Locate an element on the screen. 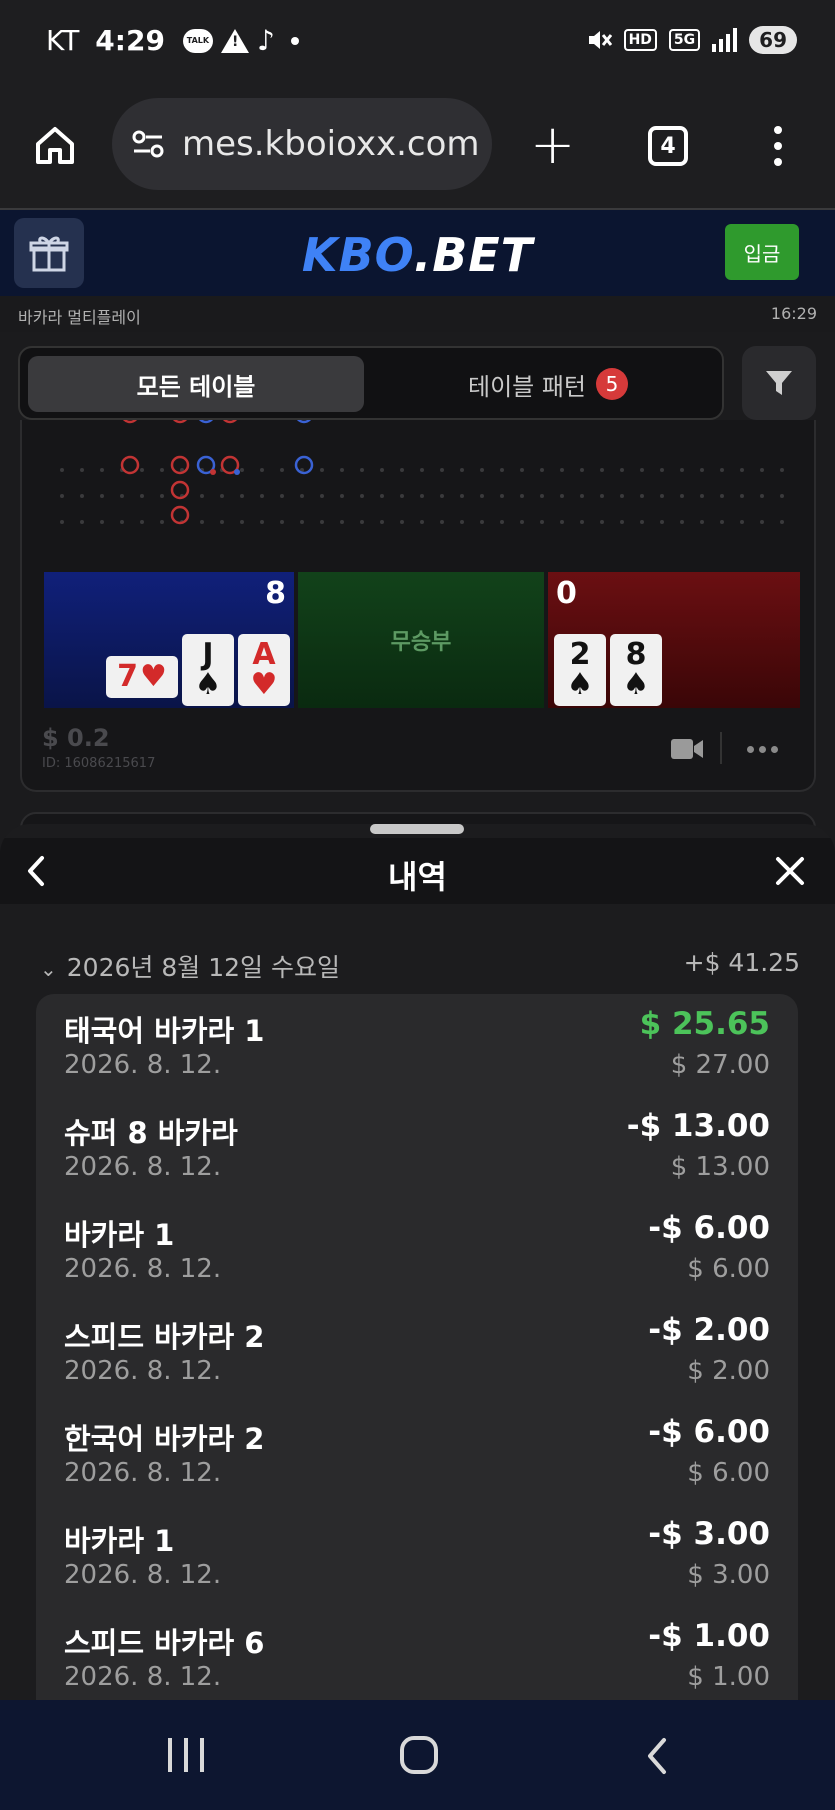  bet-stake: $ 2.00 is located at coordinates (728, 1371).